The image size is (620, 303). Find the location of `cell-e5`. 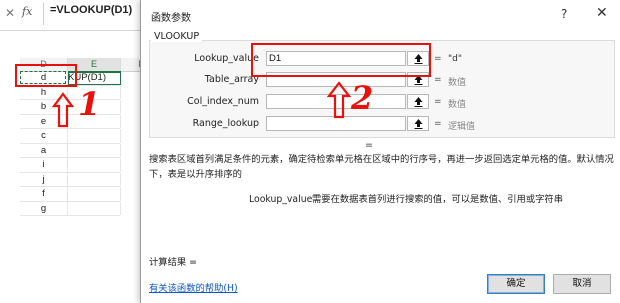

cell-e5 is located at coordinates (94, 136).